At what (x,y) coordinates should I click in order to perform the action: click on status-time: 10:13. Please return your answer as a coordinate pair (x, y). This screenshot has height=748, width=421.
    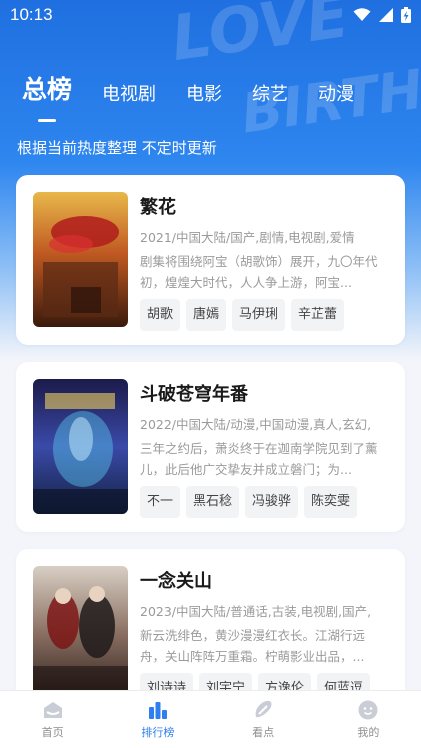
    Looking at the image, I should click on (31, 14).